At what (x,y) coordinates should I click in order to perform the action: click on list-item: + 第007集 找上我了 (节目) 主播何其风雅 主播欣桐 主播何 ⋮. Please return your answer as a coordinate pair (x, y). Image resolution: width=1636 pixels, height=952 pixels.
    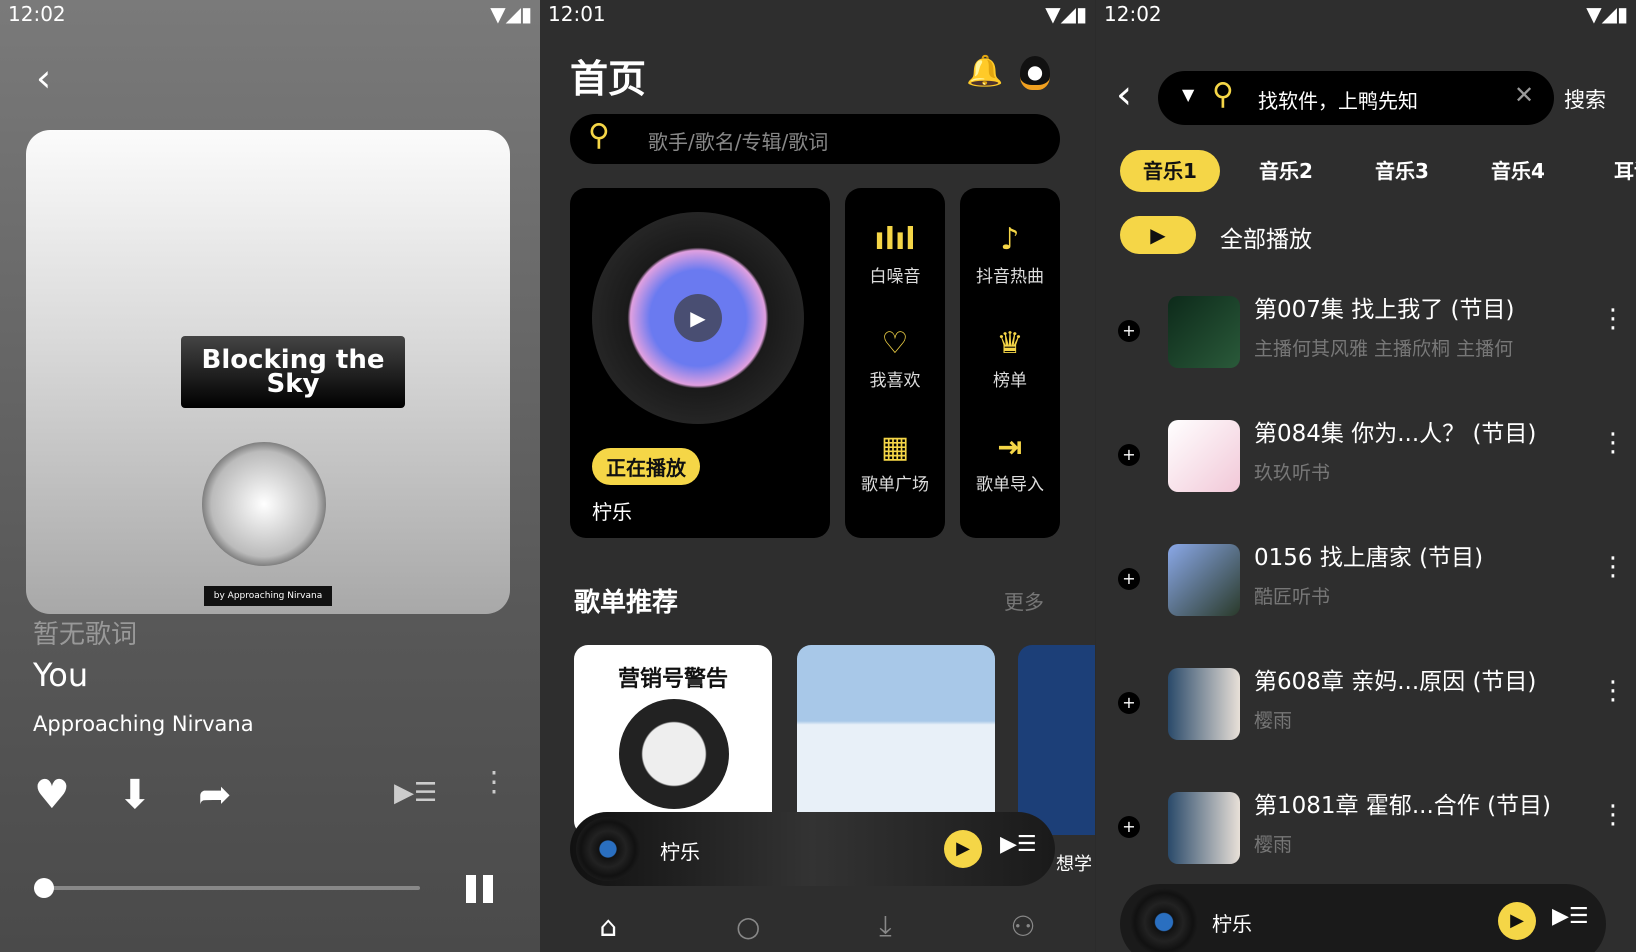
    Looking at the image, I should click on (1371, 335).